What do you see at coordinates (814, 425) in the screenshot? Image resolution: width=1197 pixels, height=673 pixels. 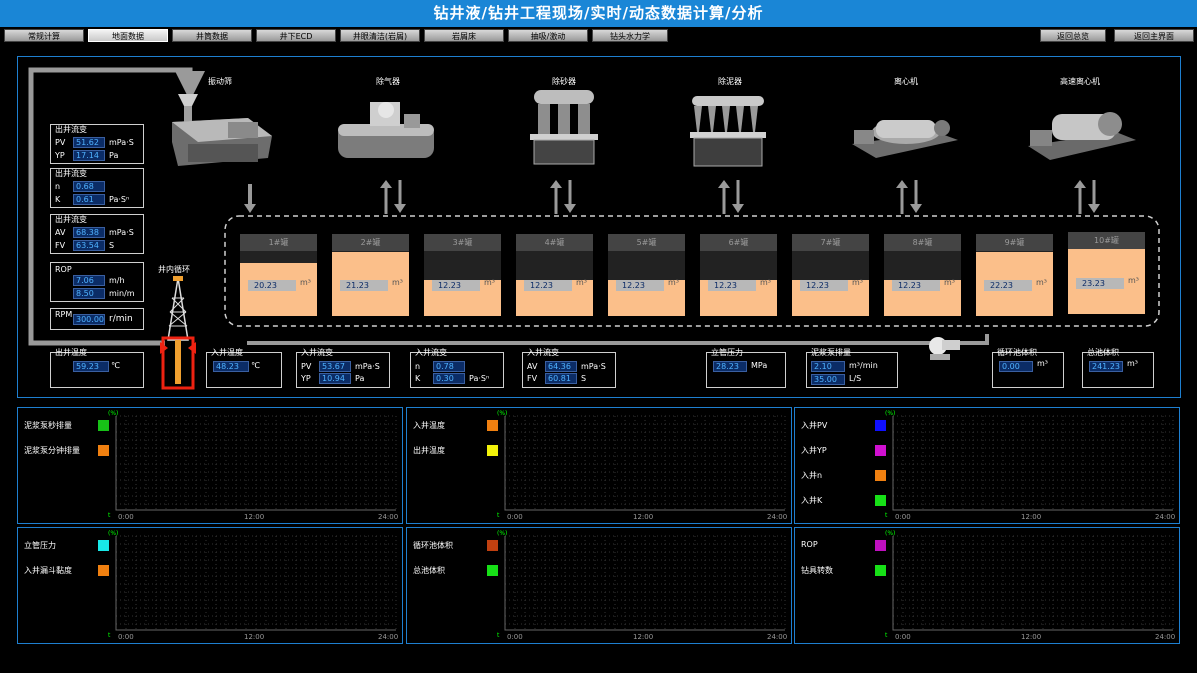 I see `legend-label: 入井PV` at bounding box center [814, 425].